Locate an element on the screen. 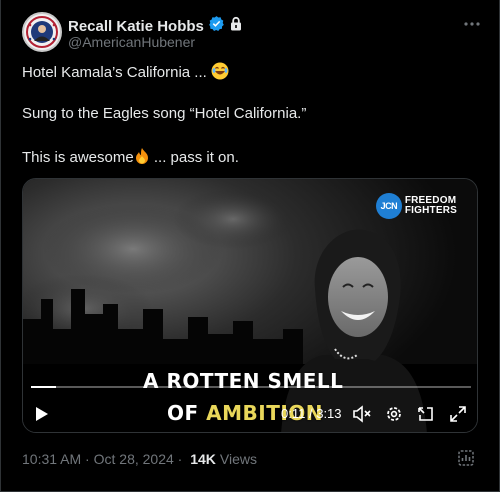 The width and height of the screenshot is (500, 492). more-dots-icon is located at coordinates (472, 24).